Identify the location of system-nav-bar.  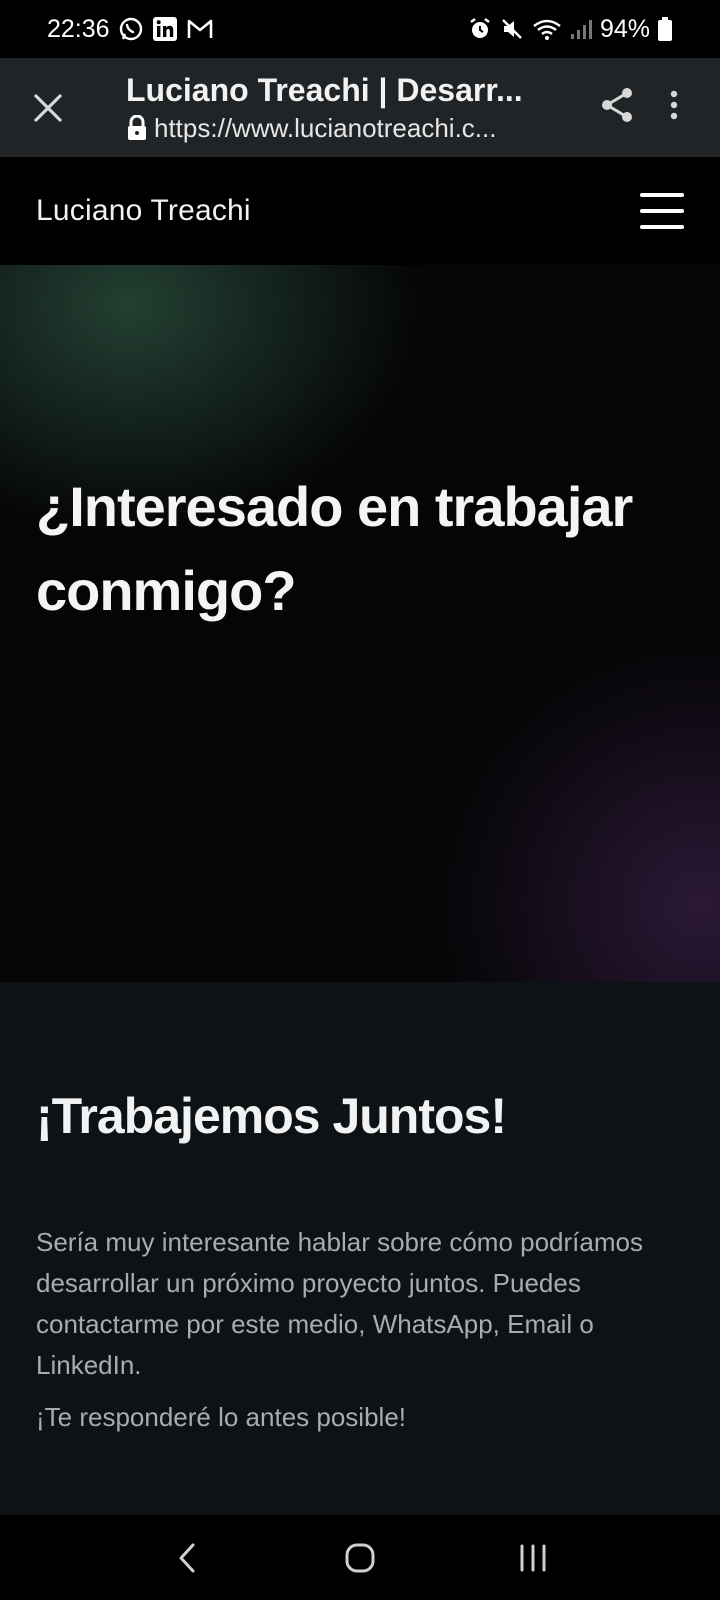
(360, 1557).